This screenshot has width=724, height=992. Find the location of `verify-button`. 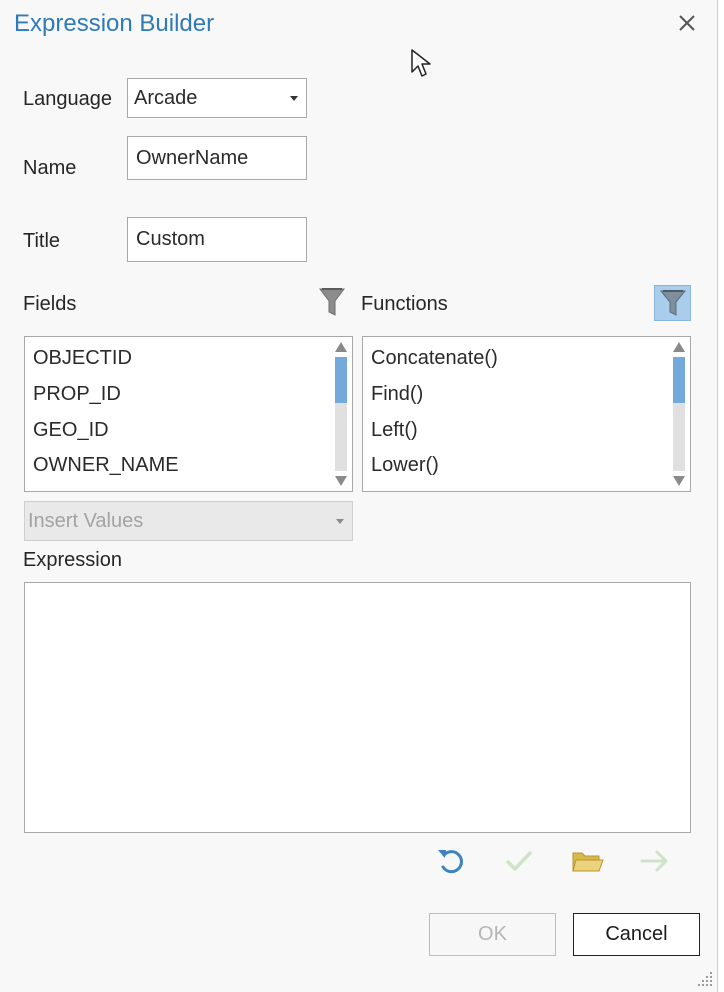

verify-button is located at coordinates (519, 861).